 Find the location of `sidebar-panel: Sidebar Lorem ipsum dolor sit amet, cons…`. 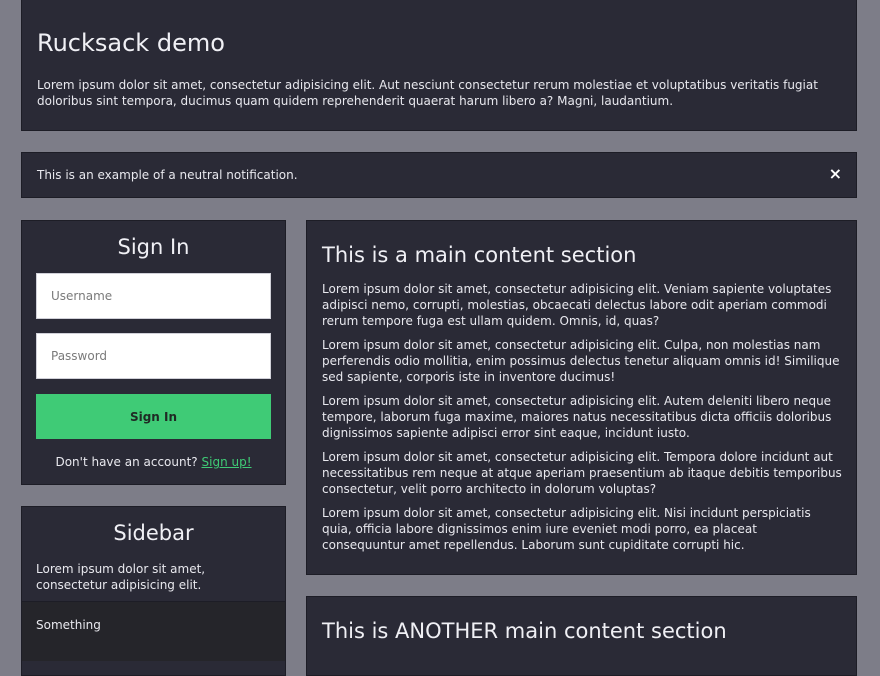

sidebar-panel: Sidebar Lorem ipsum dolor sit amet, cons… is located at coordinates (153, 591).